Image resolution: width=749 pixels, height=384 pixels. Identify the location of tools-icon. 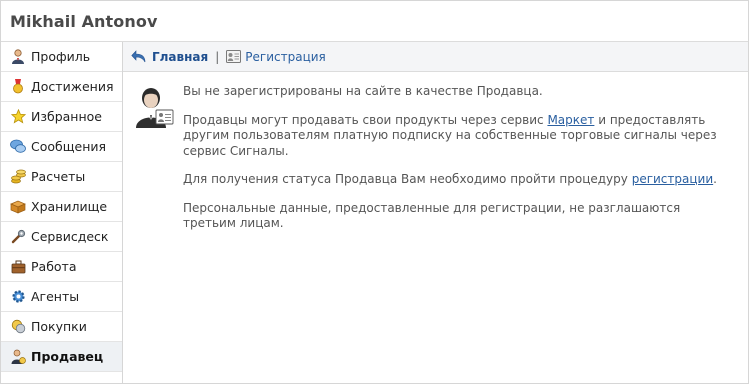
(18, 237).